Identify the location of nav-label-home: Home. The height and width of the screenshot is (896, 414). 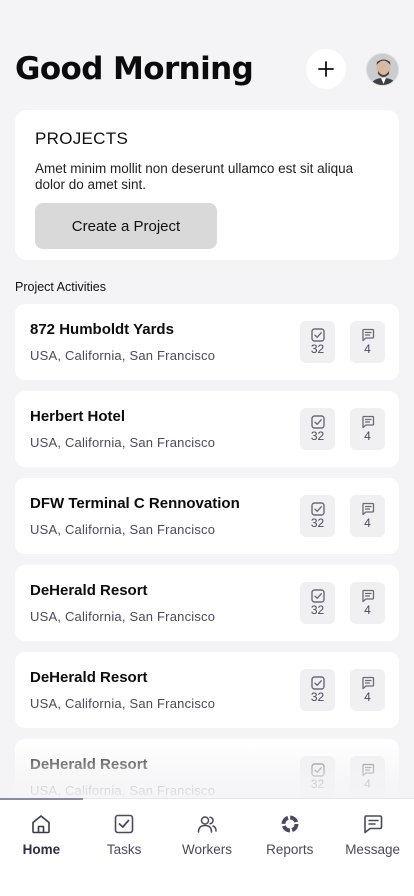
(41, 849).